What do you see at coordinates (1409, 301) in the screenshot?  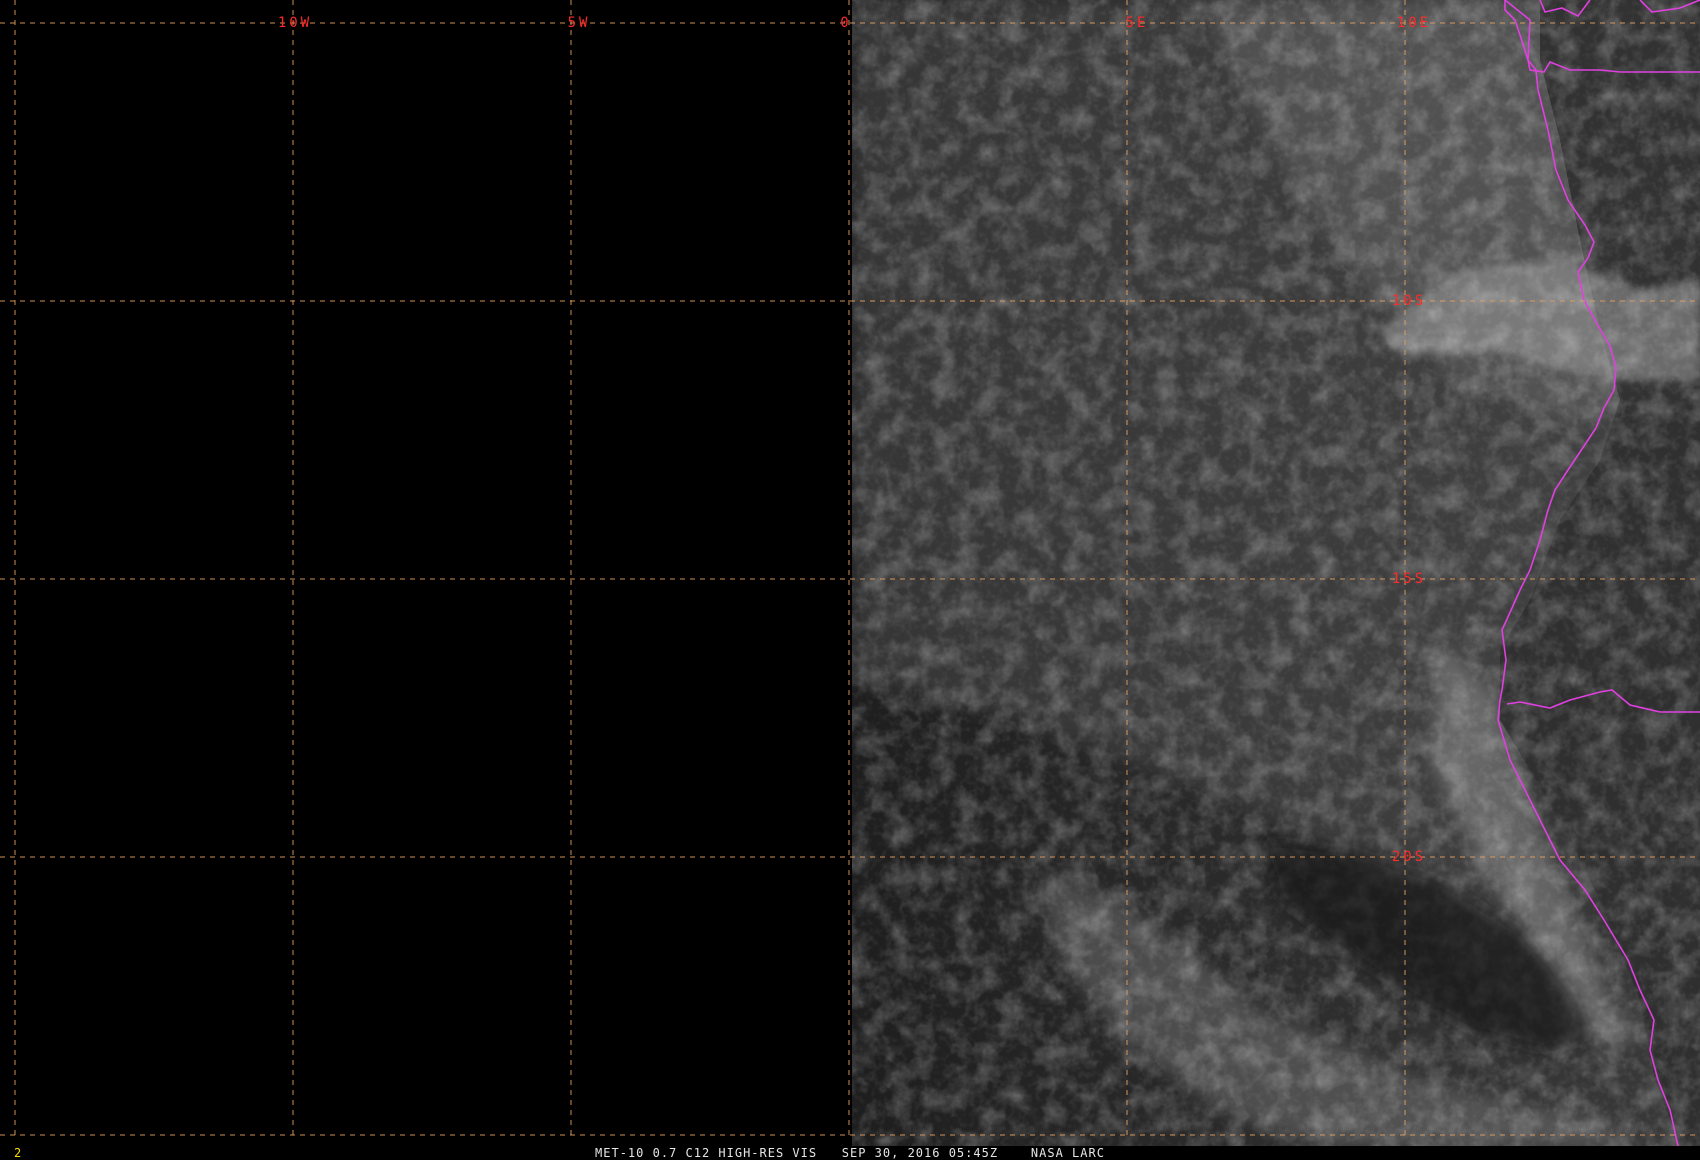 I see `lat-label-10s: 10S` at bounding box center [1409, 301].